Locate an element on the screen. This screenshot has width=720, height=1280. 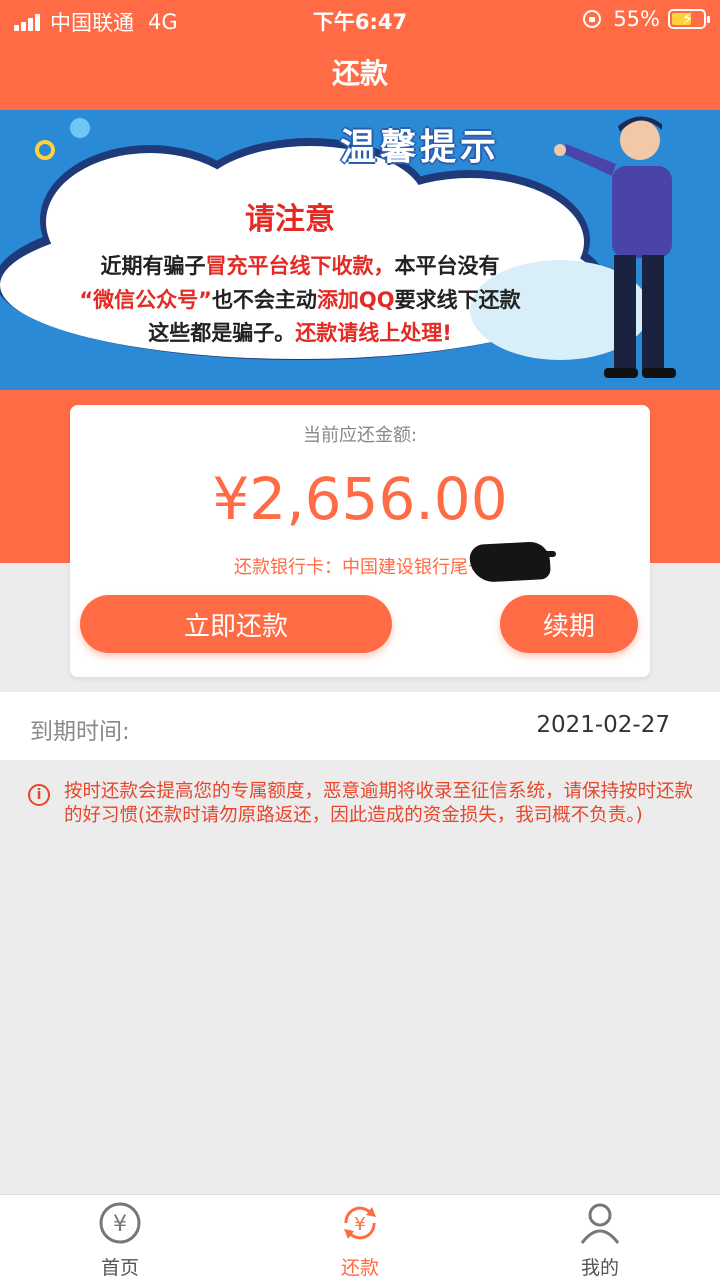
bank-card-info: 还款银行卡：中国建设银行尾号 is located at coordinates (360, 567).